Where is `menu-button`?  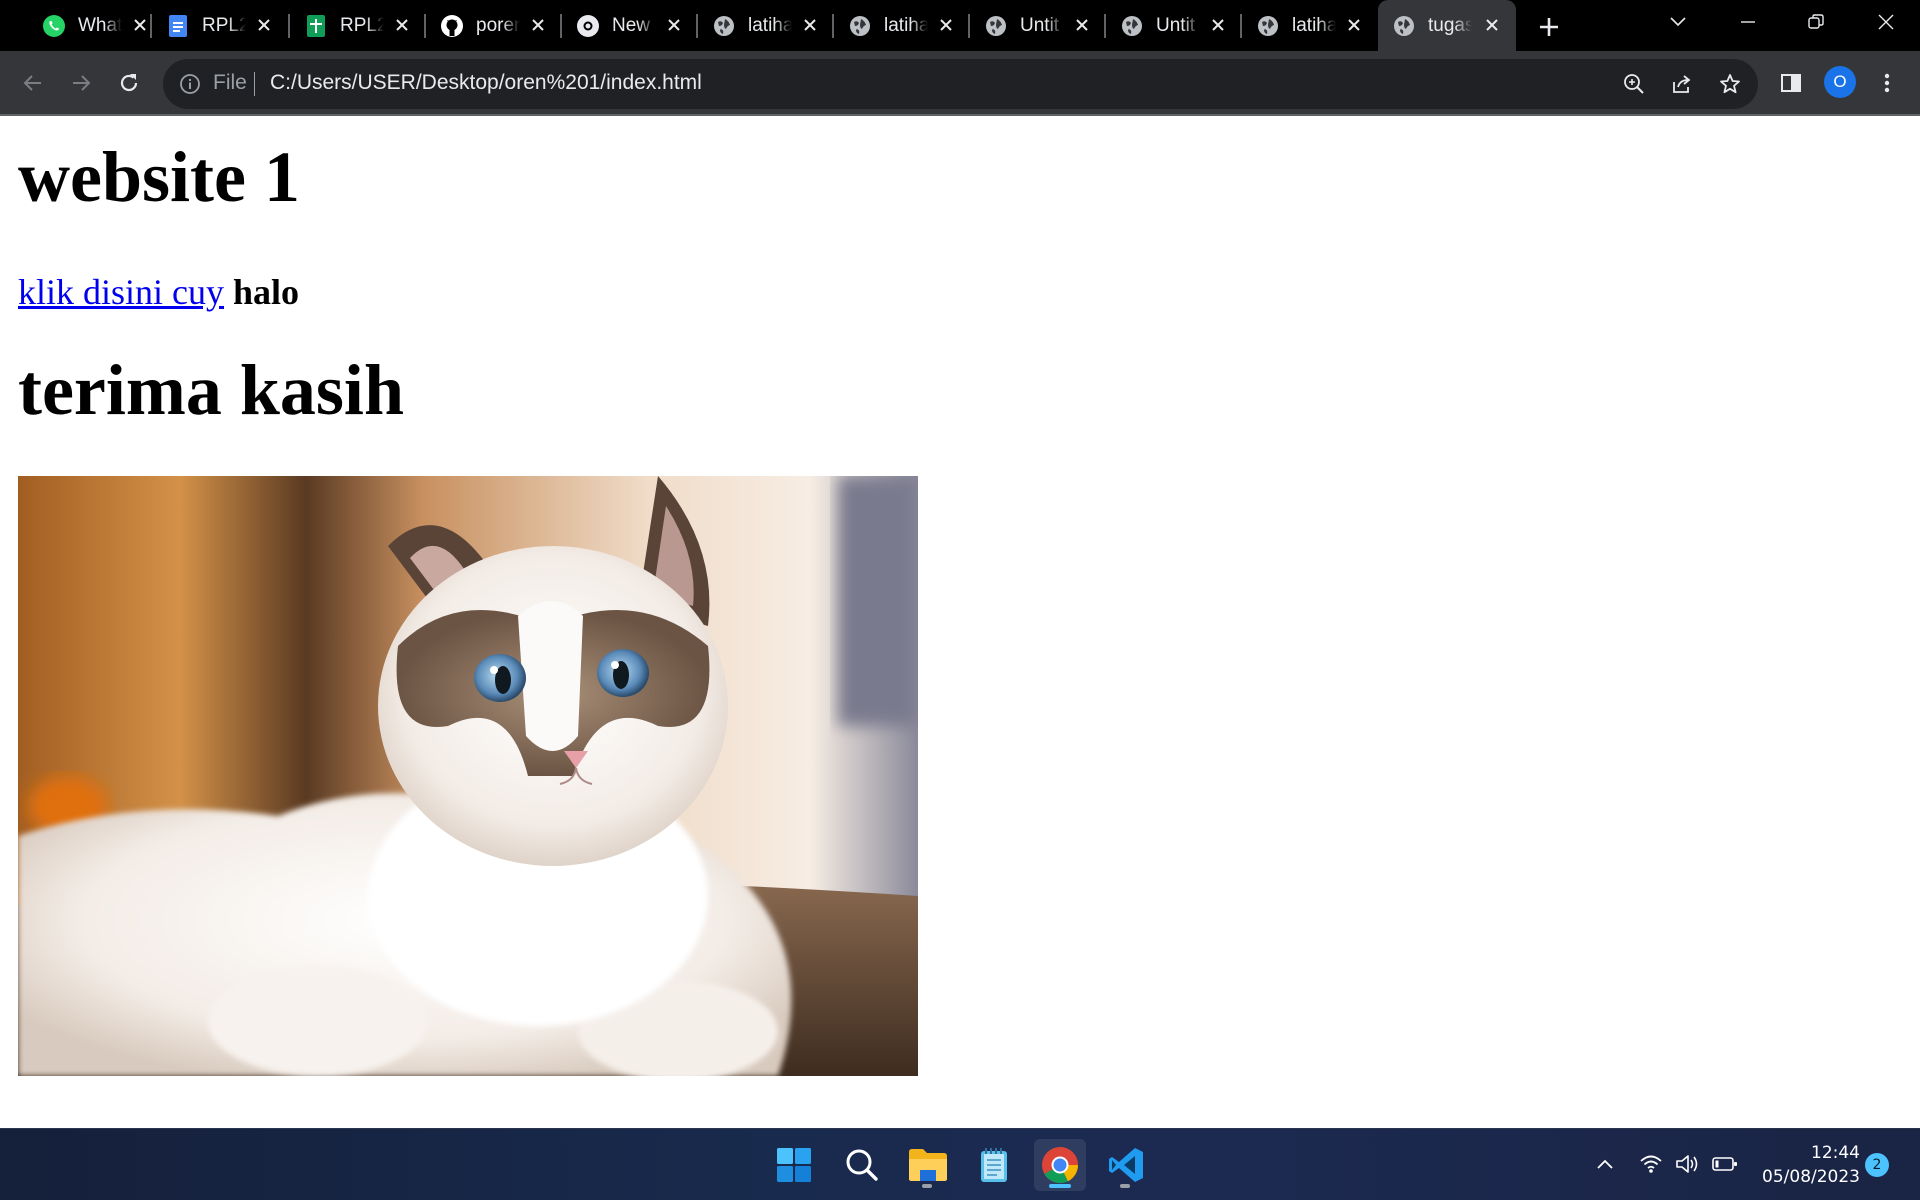
menu-button is located at coordinates (1887, 83).